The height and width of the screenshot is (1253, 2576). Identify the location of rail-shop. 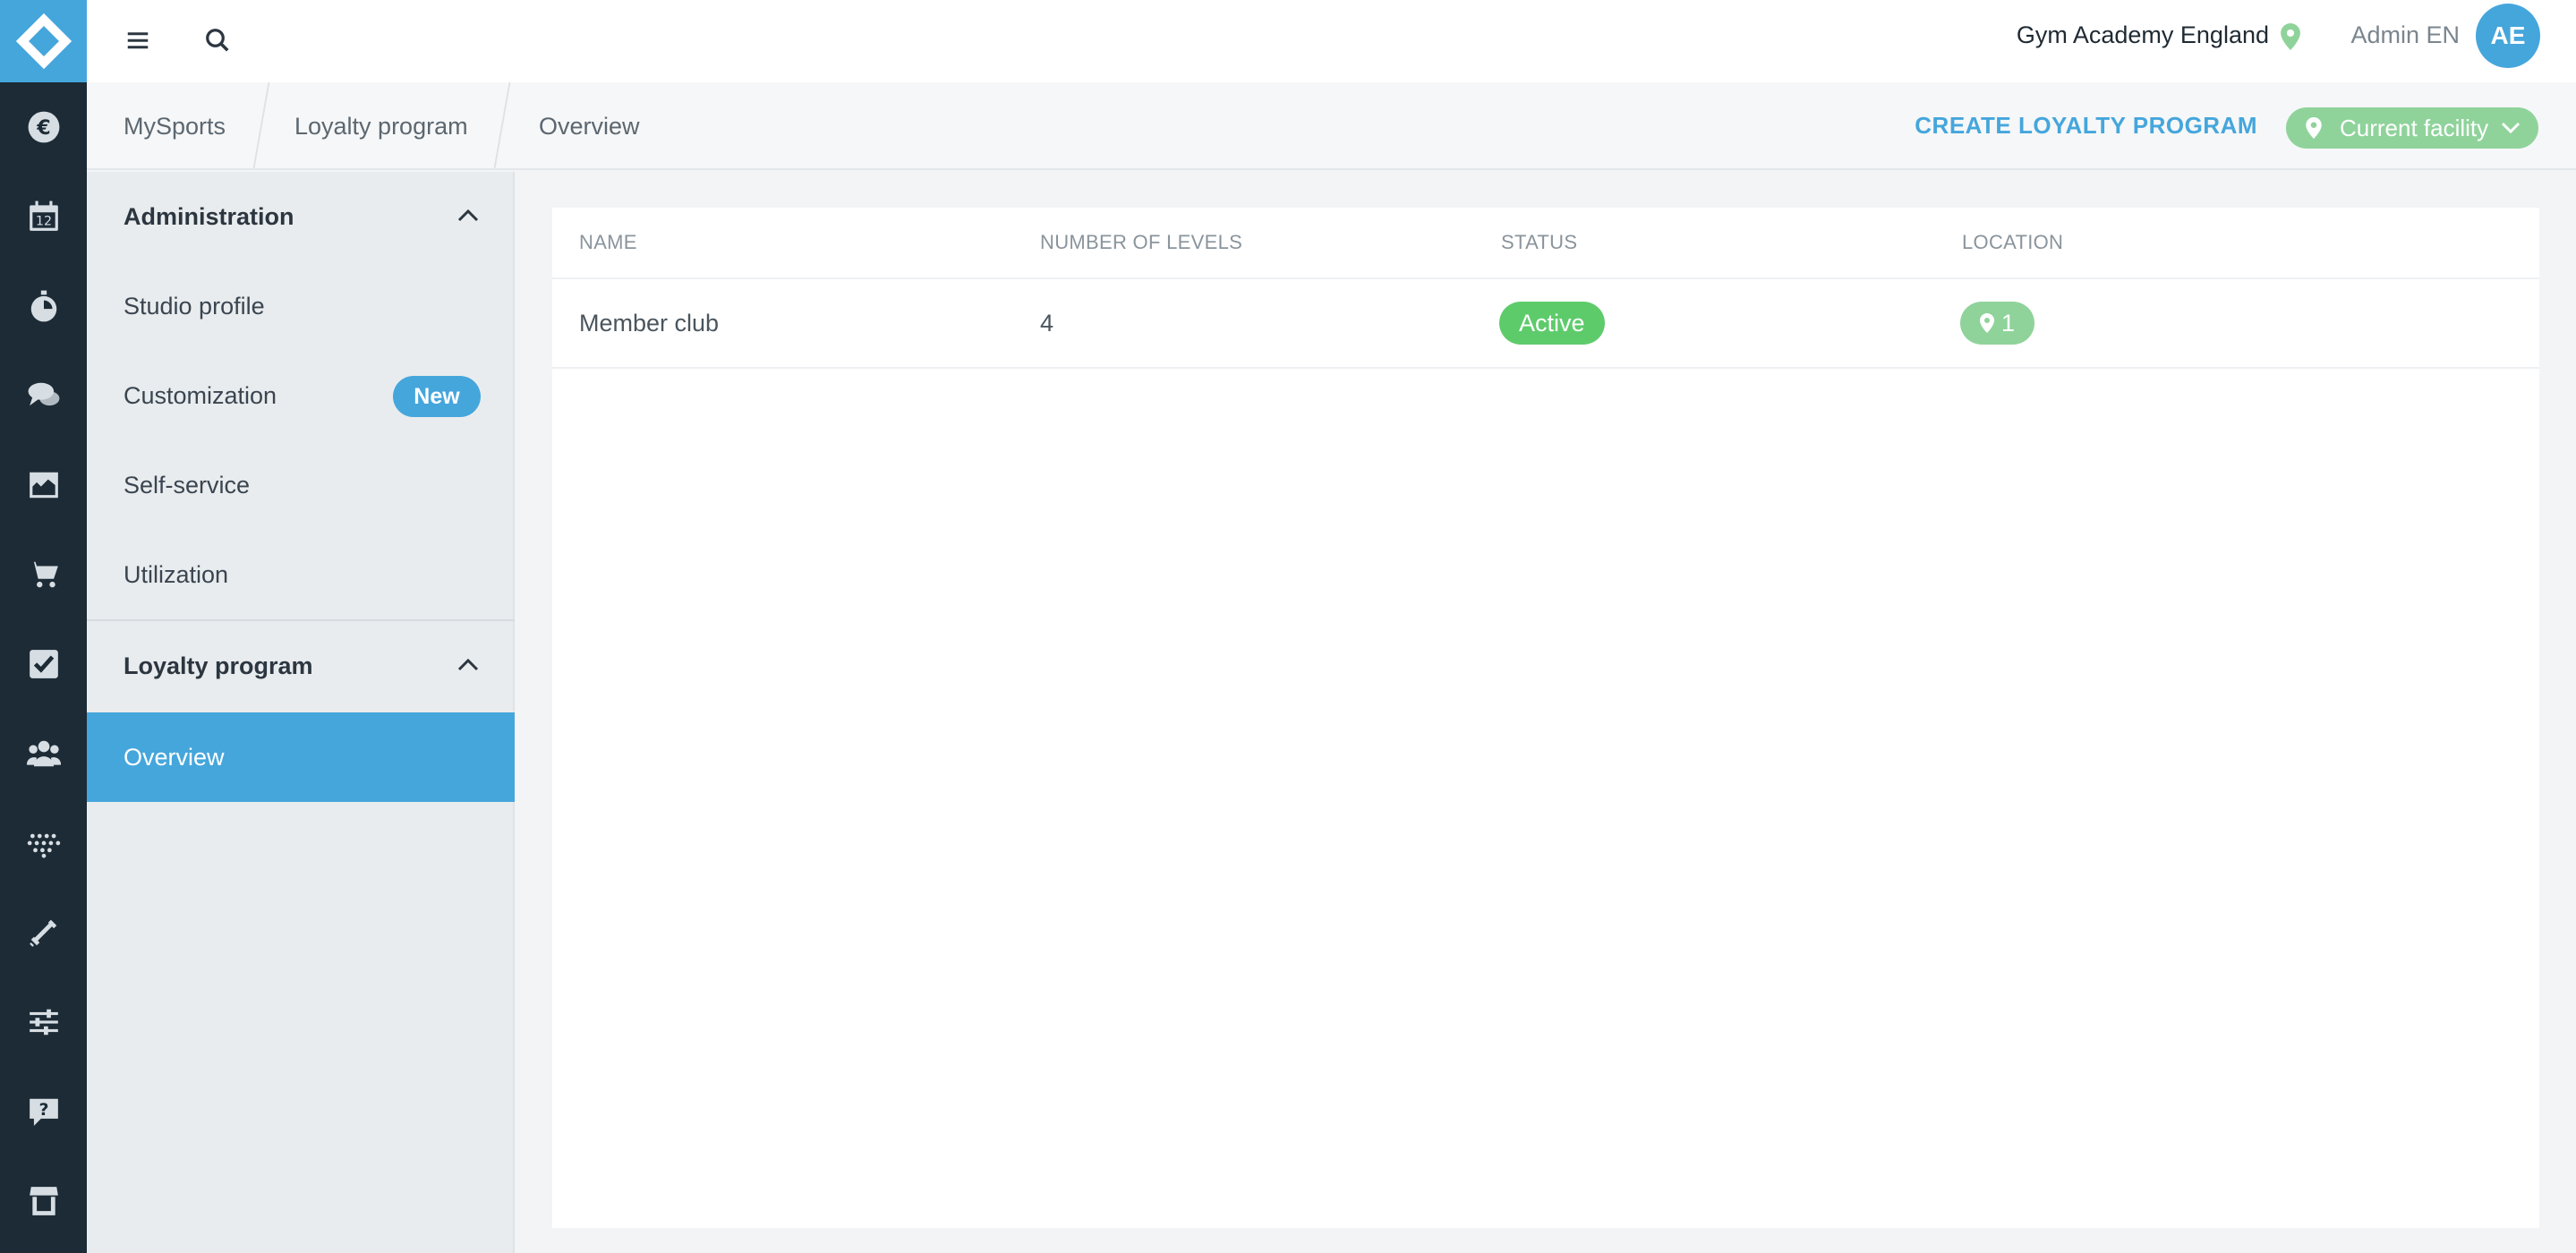
(43, 574).